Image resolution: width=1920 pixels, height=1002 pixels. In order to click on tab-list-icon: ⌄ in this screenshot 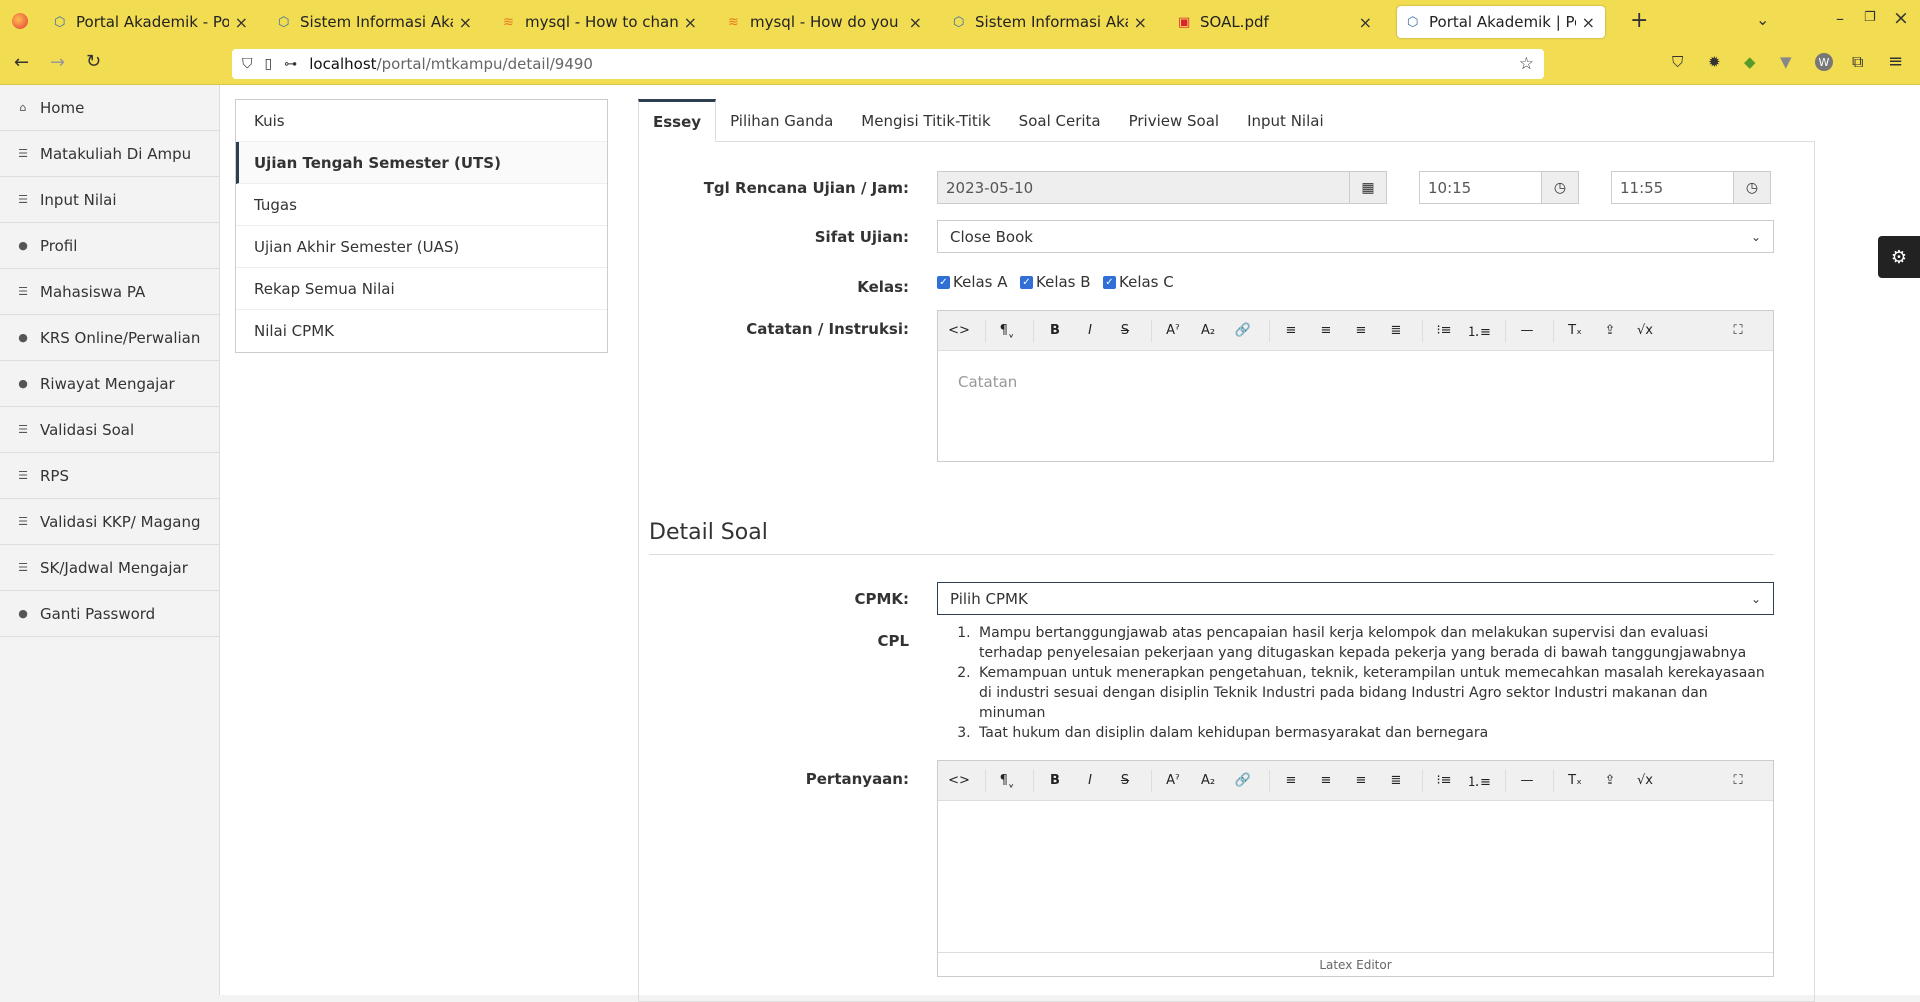, I will do `click(1762, 19)`.